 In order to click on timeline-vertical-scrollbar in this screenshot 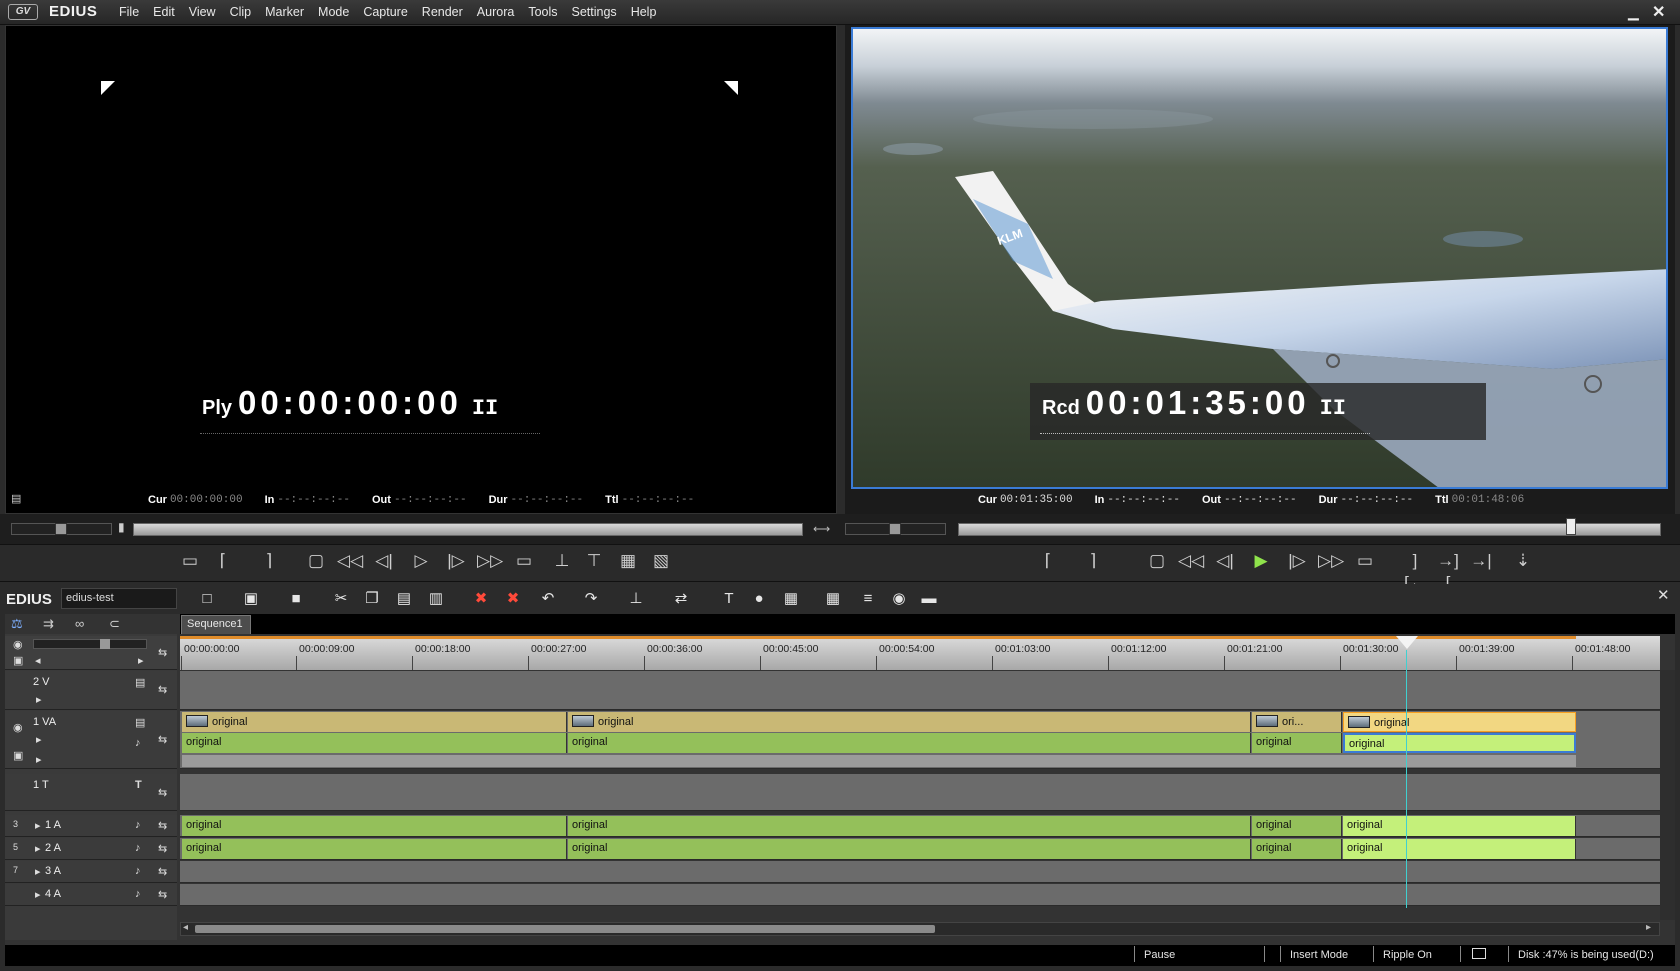, I will do `click(1667, 795)`.